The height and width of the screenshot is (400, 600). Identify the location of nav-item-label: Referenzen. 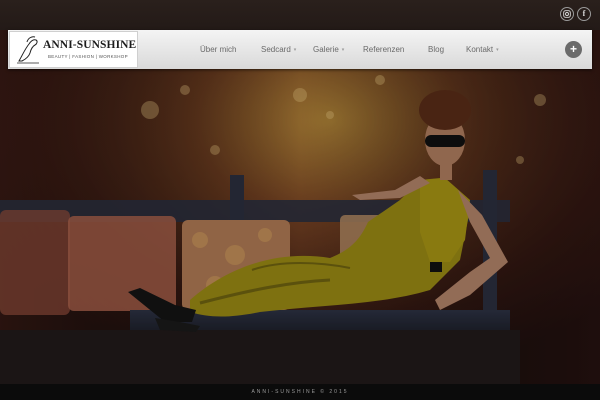
(384, 49).